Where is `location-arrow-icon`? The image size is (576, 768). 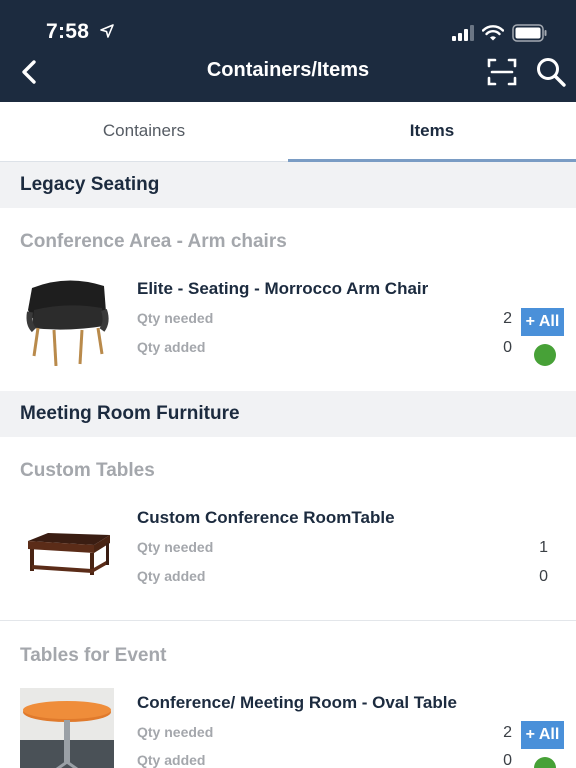
location-arrow-icon is located at coordinates (107, 31).